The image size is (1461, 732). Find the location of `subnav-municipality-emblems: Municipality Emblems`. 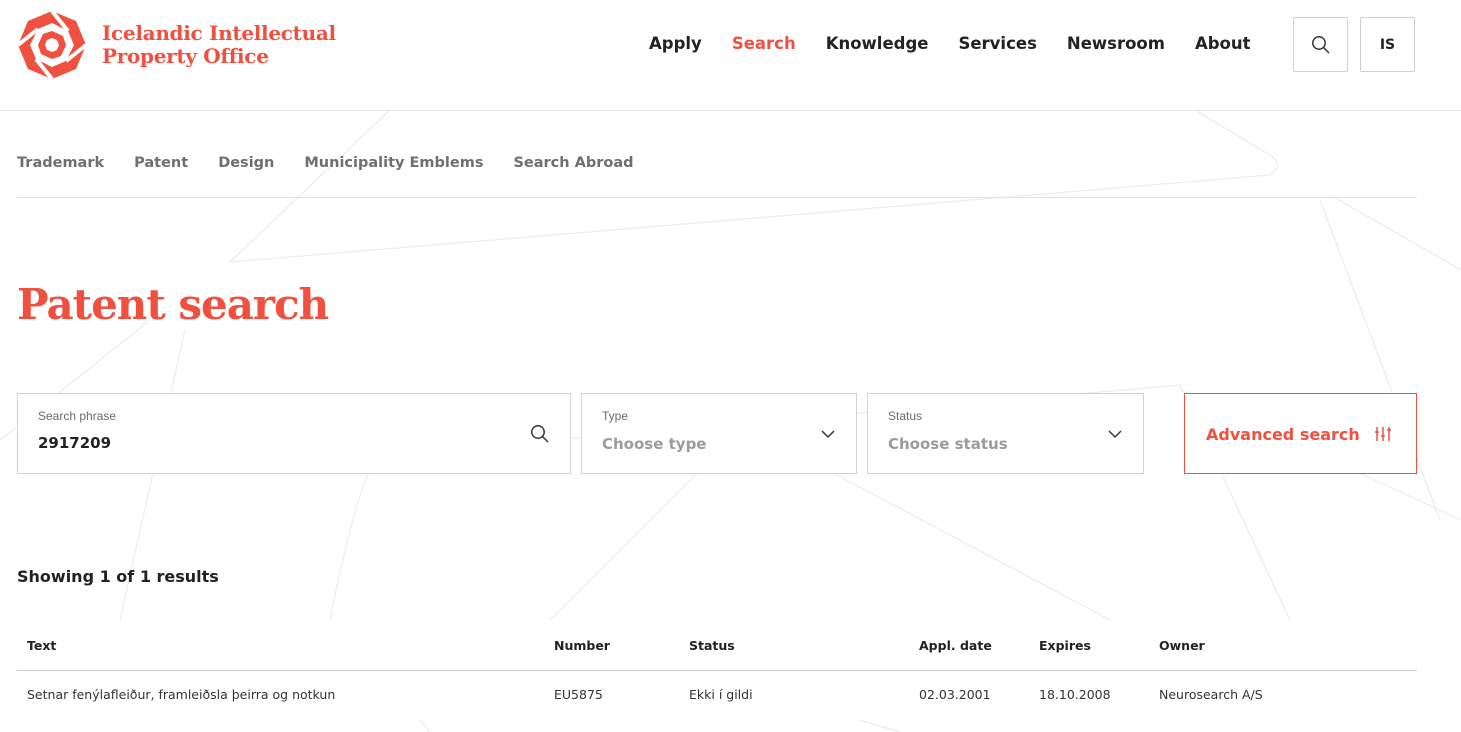

subnav-municipality-emblems: Municipality Emblems is located at coordinates (393, 163).